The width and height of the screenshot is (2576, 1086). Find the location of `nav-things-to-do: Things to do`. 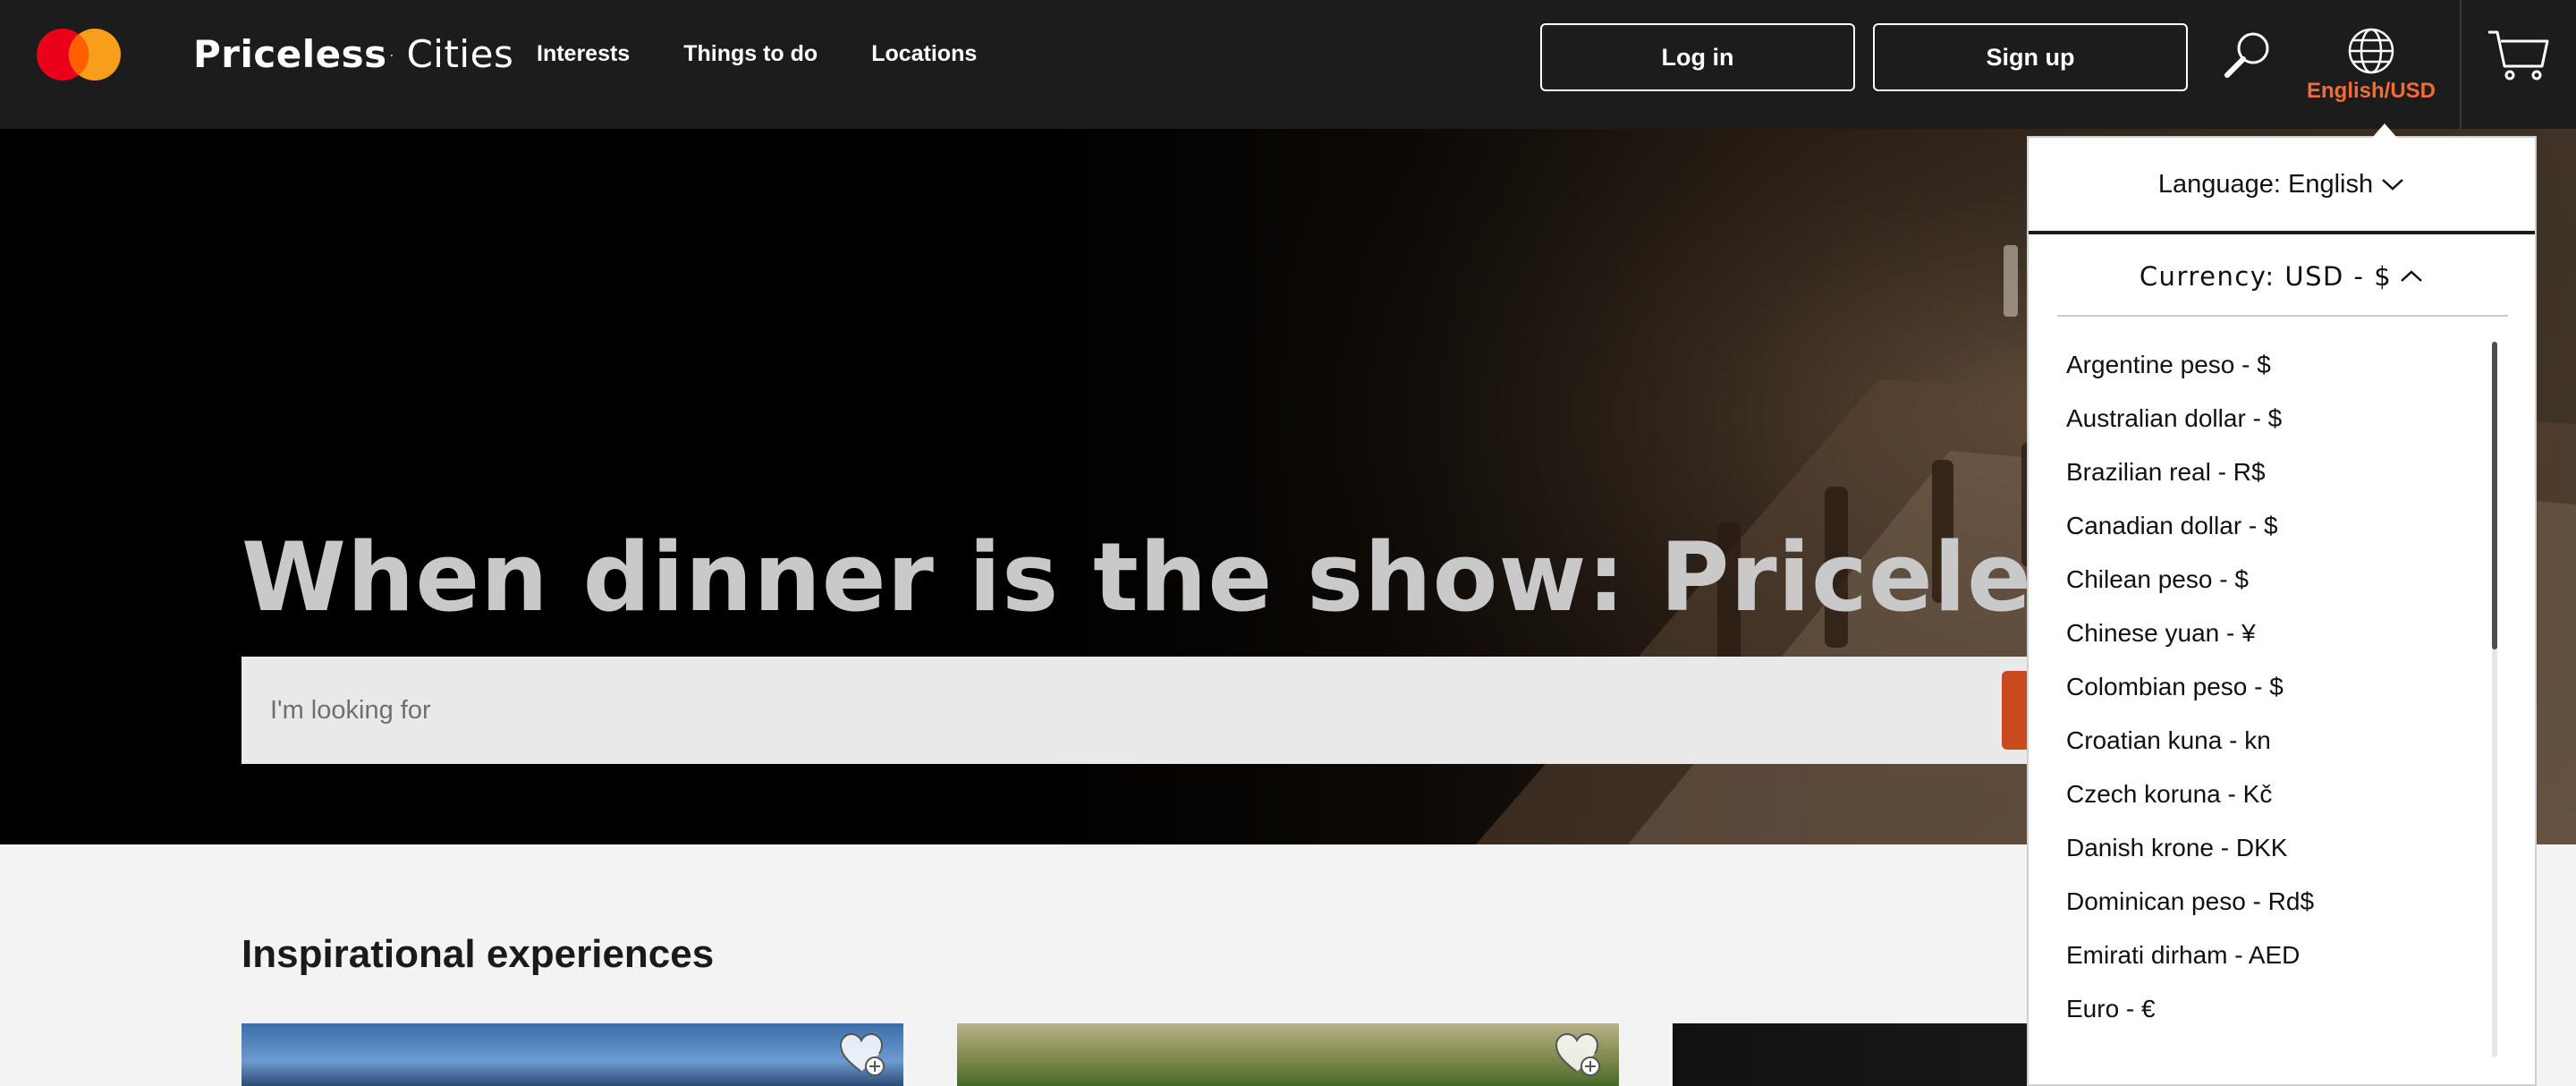

nav-things-to-do: Things to do is located at coordinates (750, 54).